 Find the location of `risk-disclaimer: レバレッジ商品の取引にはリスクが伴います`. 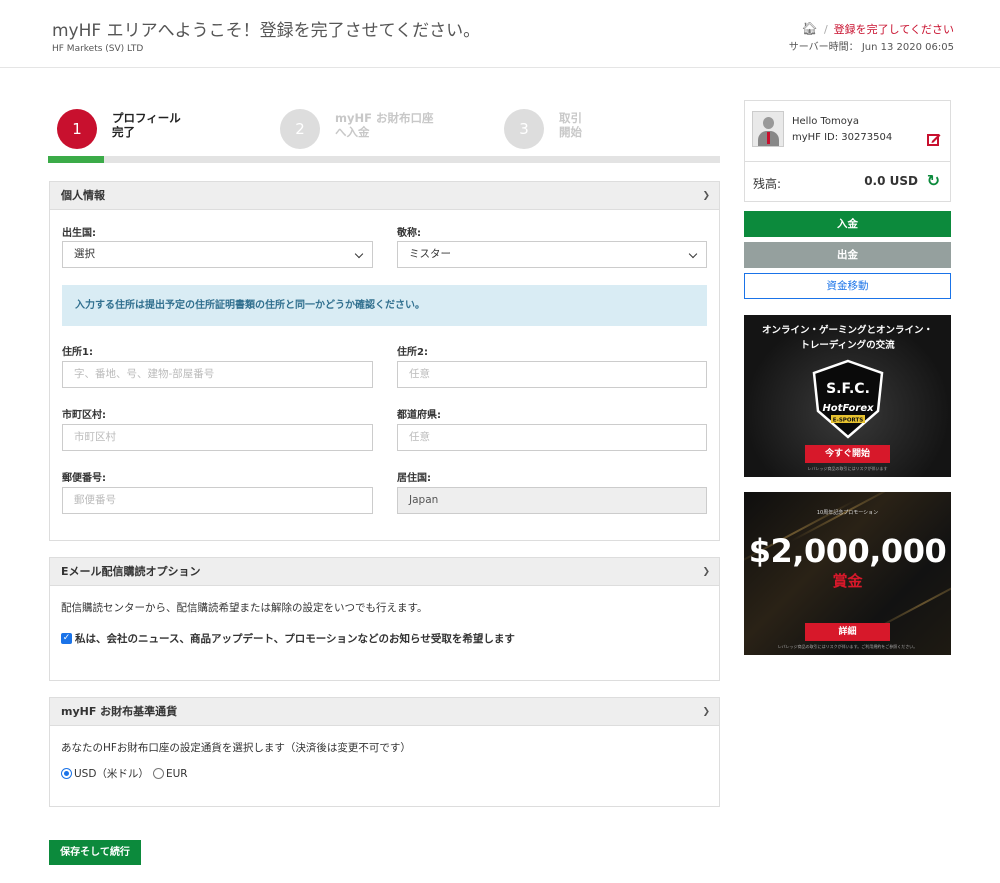

risk-disclaimer: レバレッジ商品の取引にはリスクが伴います is located at coordinates (847, 468).